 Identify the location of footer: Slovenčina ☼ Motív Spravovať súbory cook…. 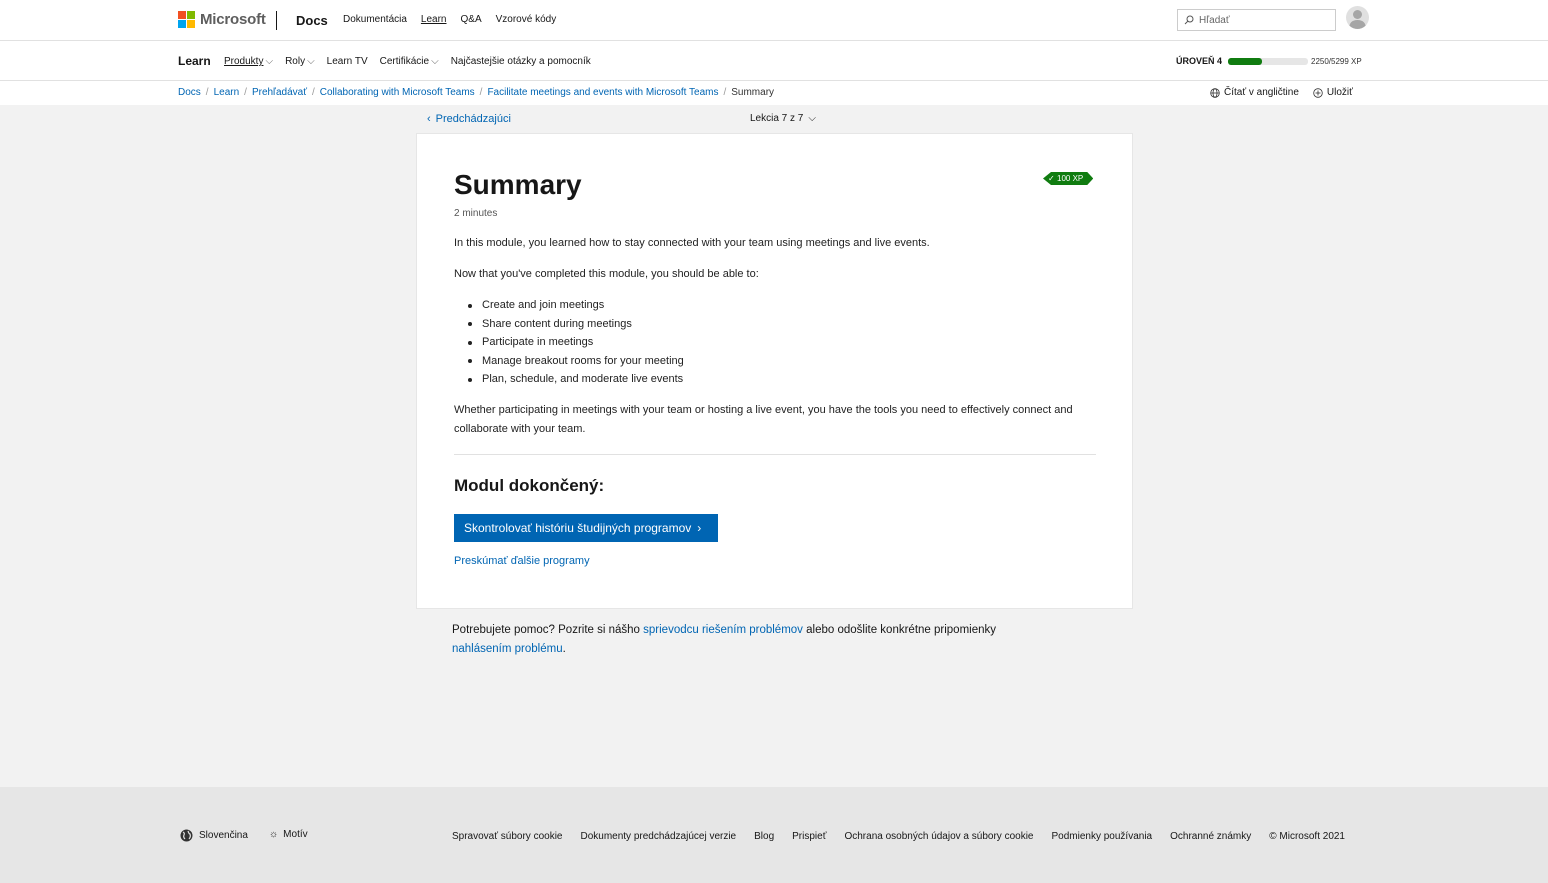
(774, 835).